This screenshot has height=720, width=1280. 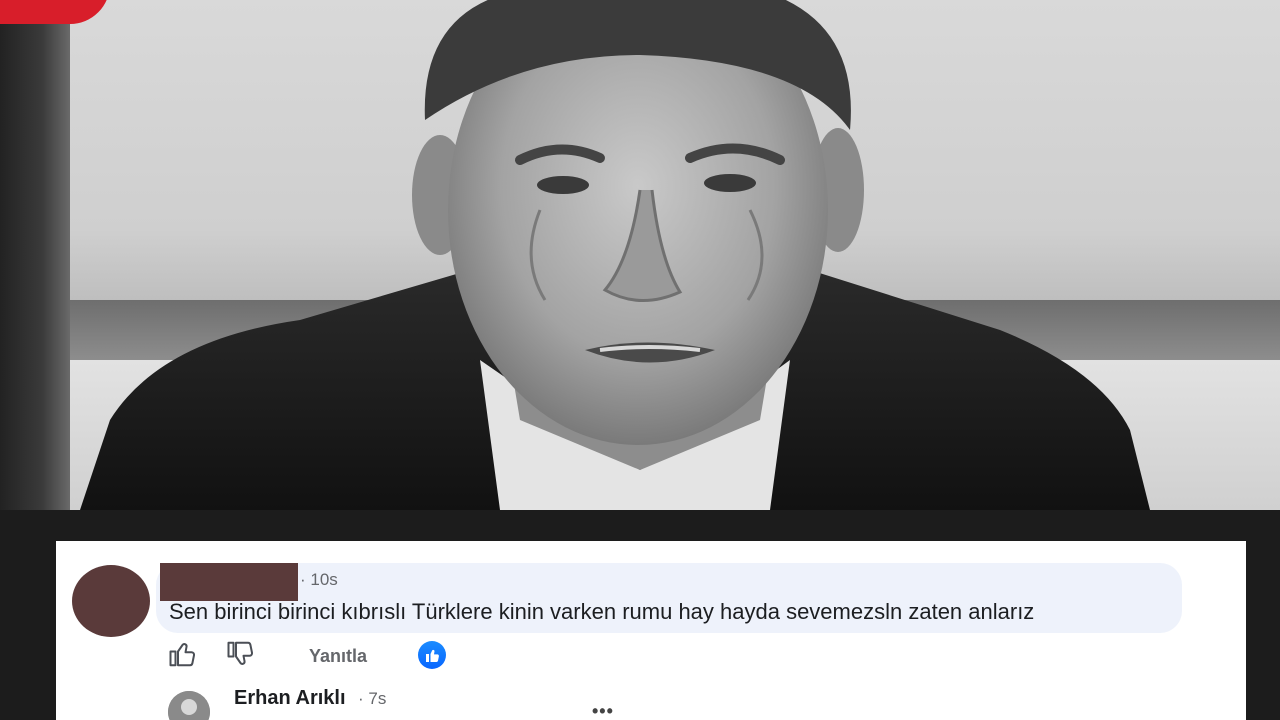 I want to click on comment-meta: · 10s, so click(x=319, y=580).